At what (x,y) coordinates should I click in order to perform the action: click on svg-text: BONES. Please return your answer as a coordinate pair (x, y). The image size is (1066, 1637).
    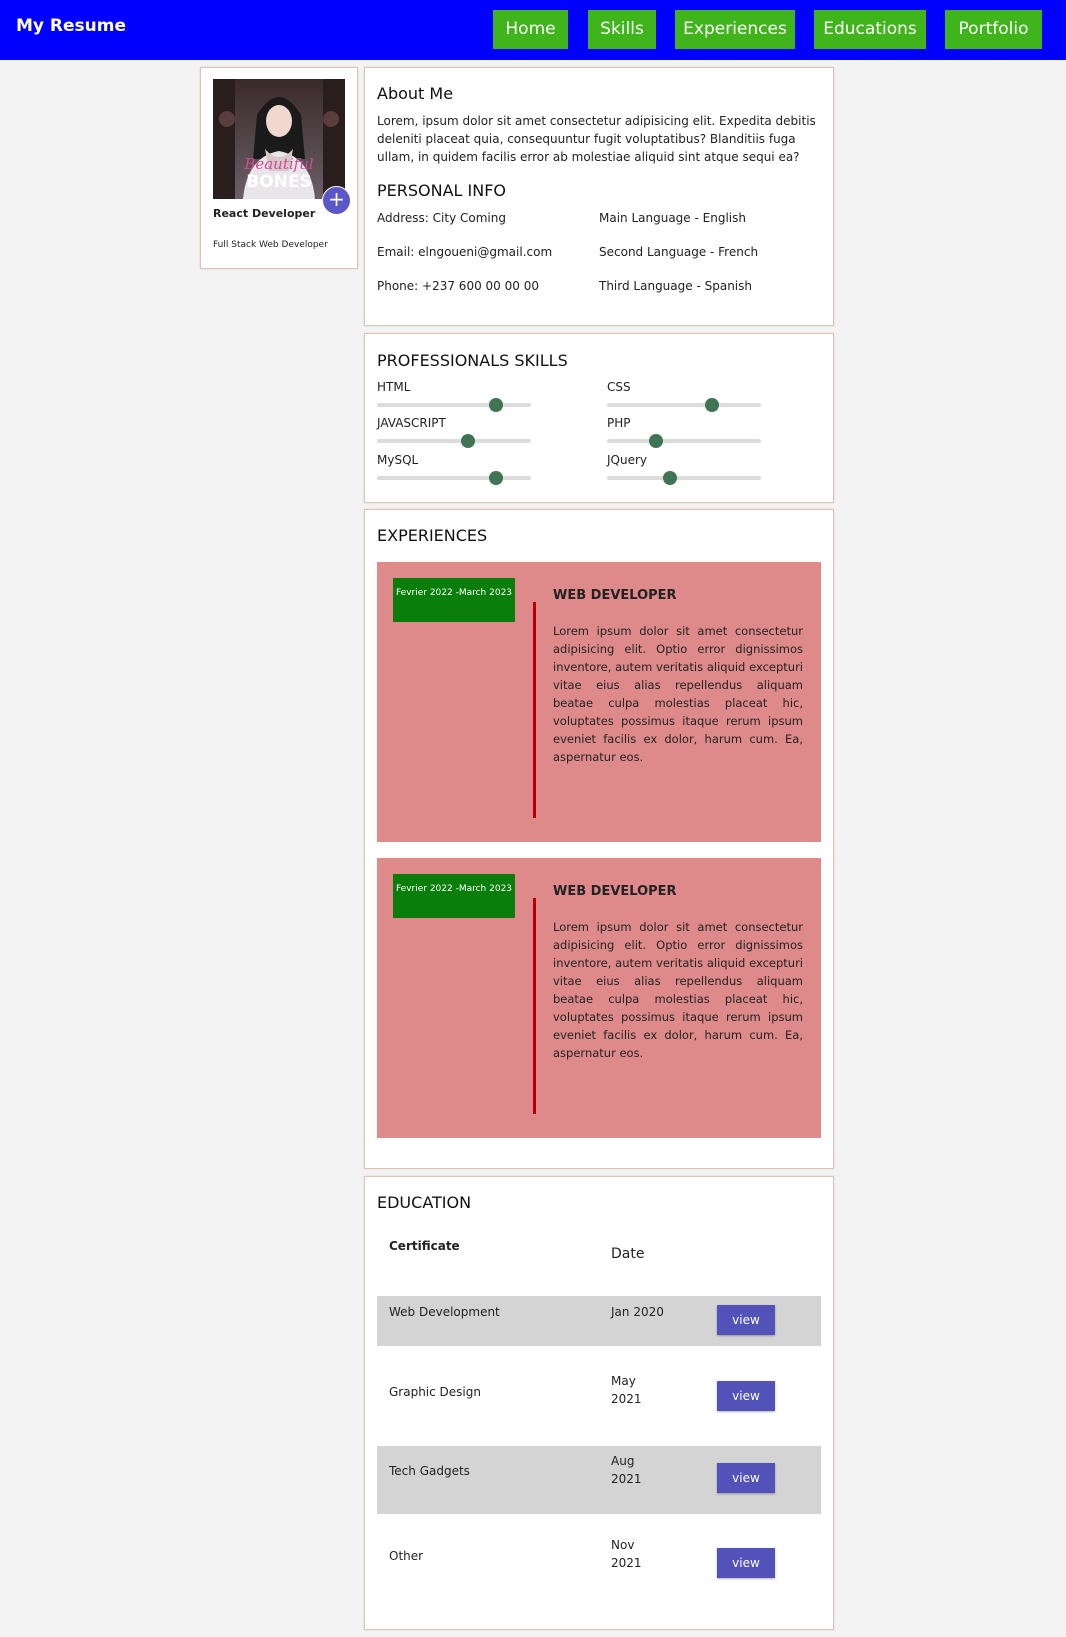
    Looking at the image, I should click on (279, 182).